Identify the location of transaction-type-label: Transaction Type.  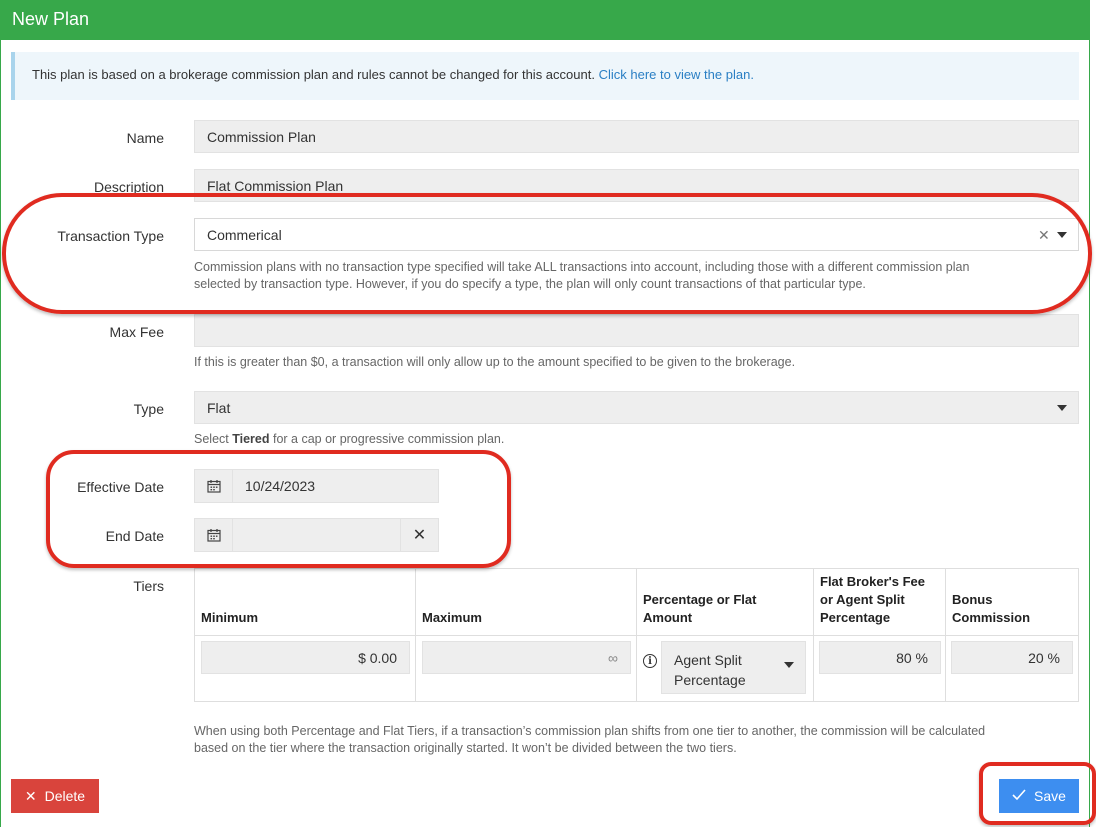
(110, 236).